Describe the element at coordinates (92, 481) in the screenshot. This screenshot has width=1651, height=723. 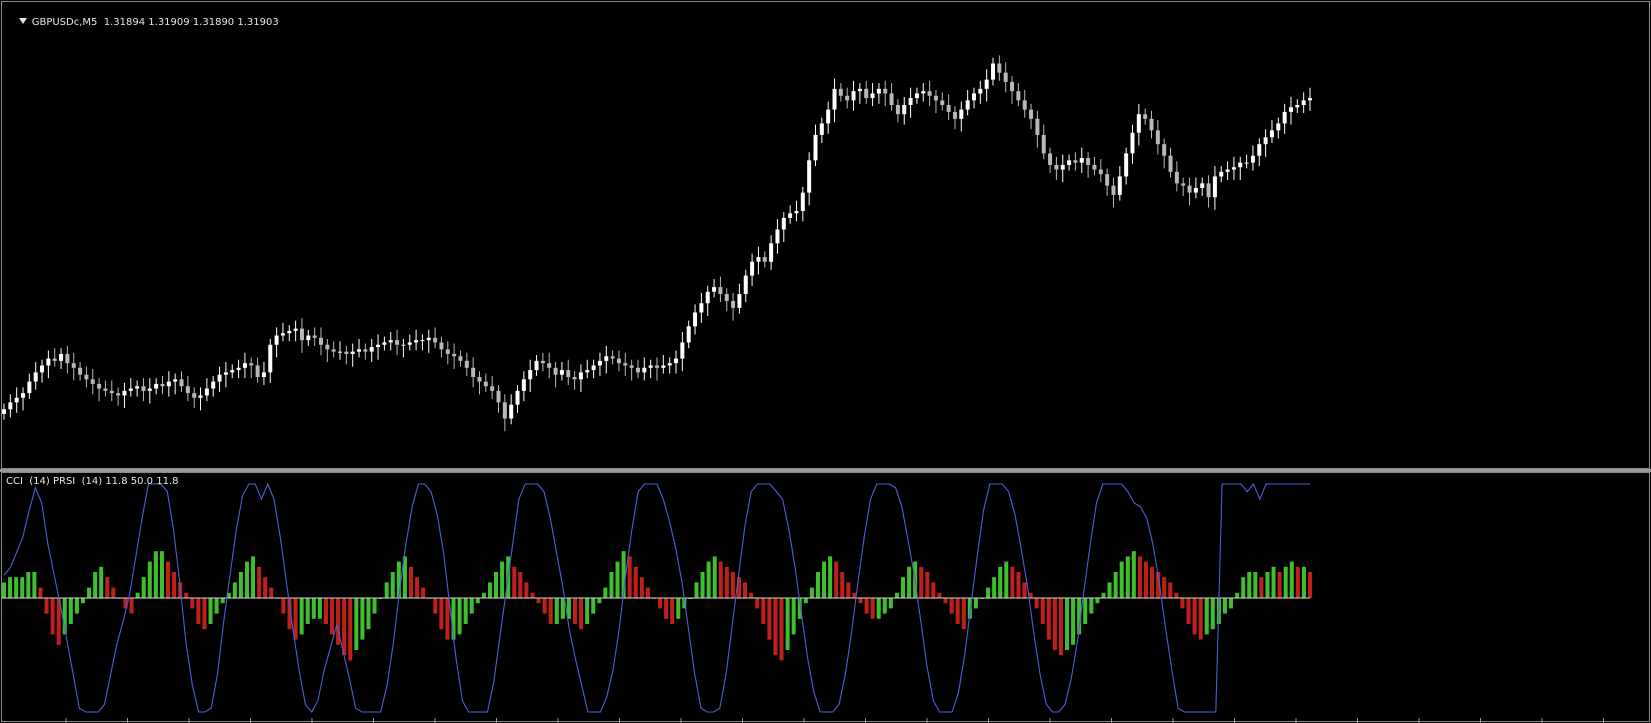
I see `indicator-header: CCI (14) PRSI (14) 11.8 50.0 11.8` at that location.